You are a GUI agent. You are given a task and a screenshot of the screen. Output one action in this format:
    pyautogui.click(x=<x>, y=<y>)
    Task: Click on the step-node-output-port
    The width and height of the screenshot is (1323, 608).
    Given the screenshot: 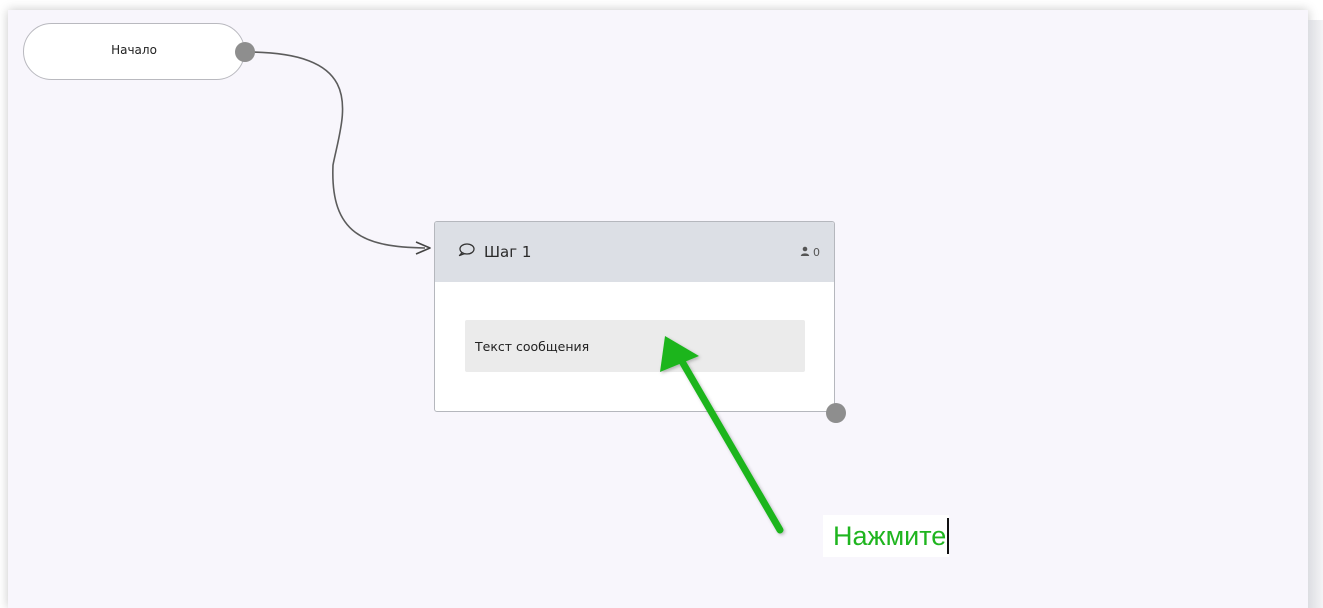 What is the action you would take?
    pyautogui.click(x=836, y=413)
    